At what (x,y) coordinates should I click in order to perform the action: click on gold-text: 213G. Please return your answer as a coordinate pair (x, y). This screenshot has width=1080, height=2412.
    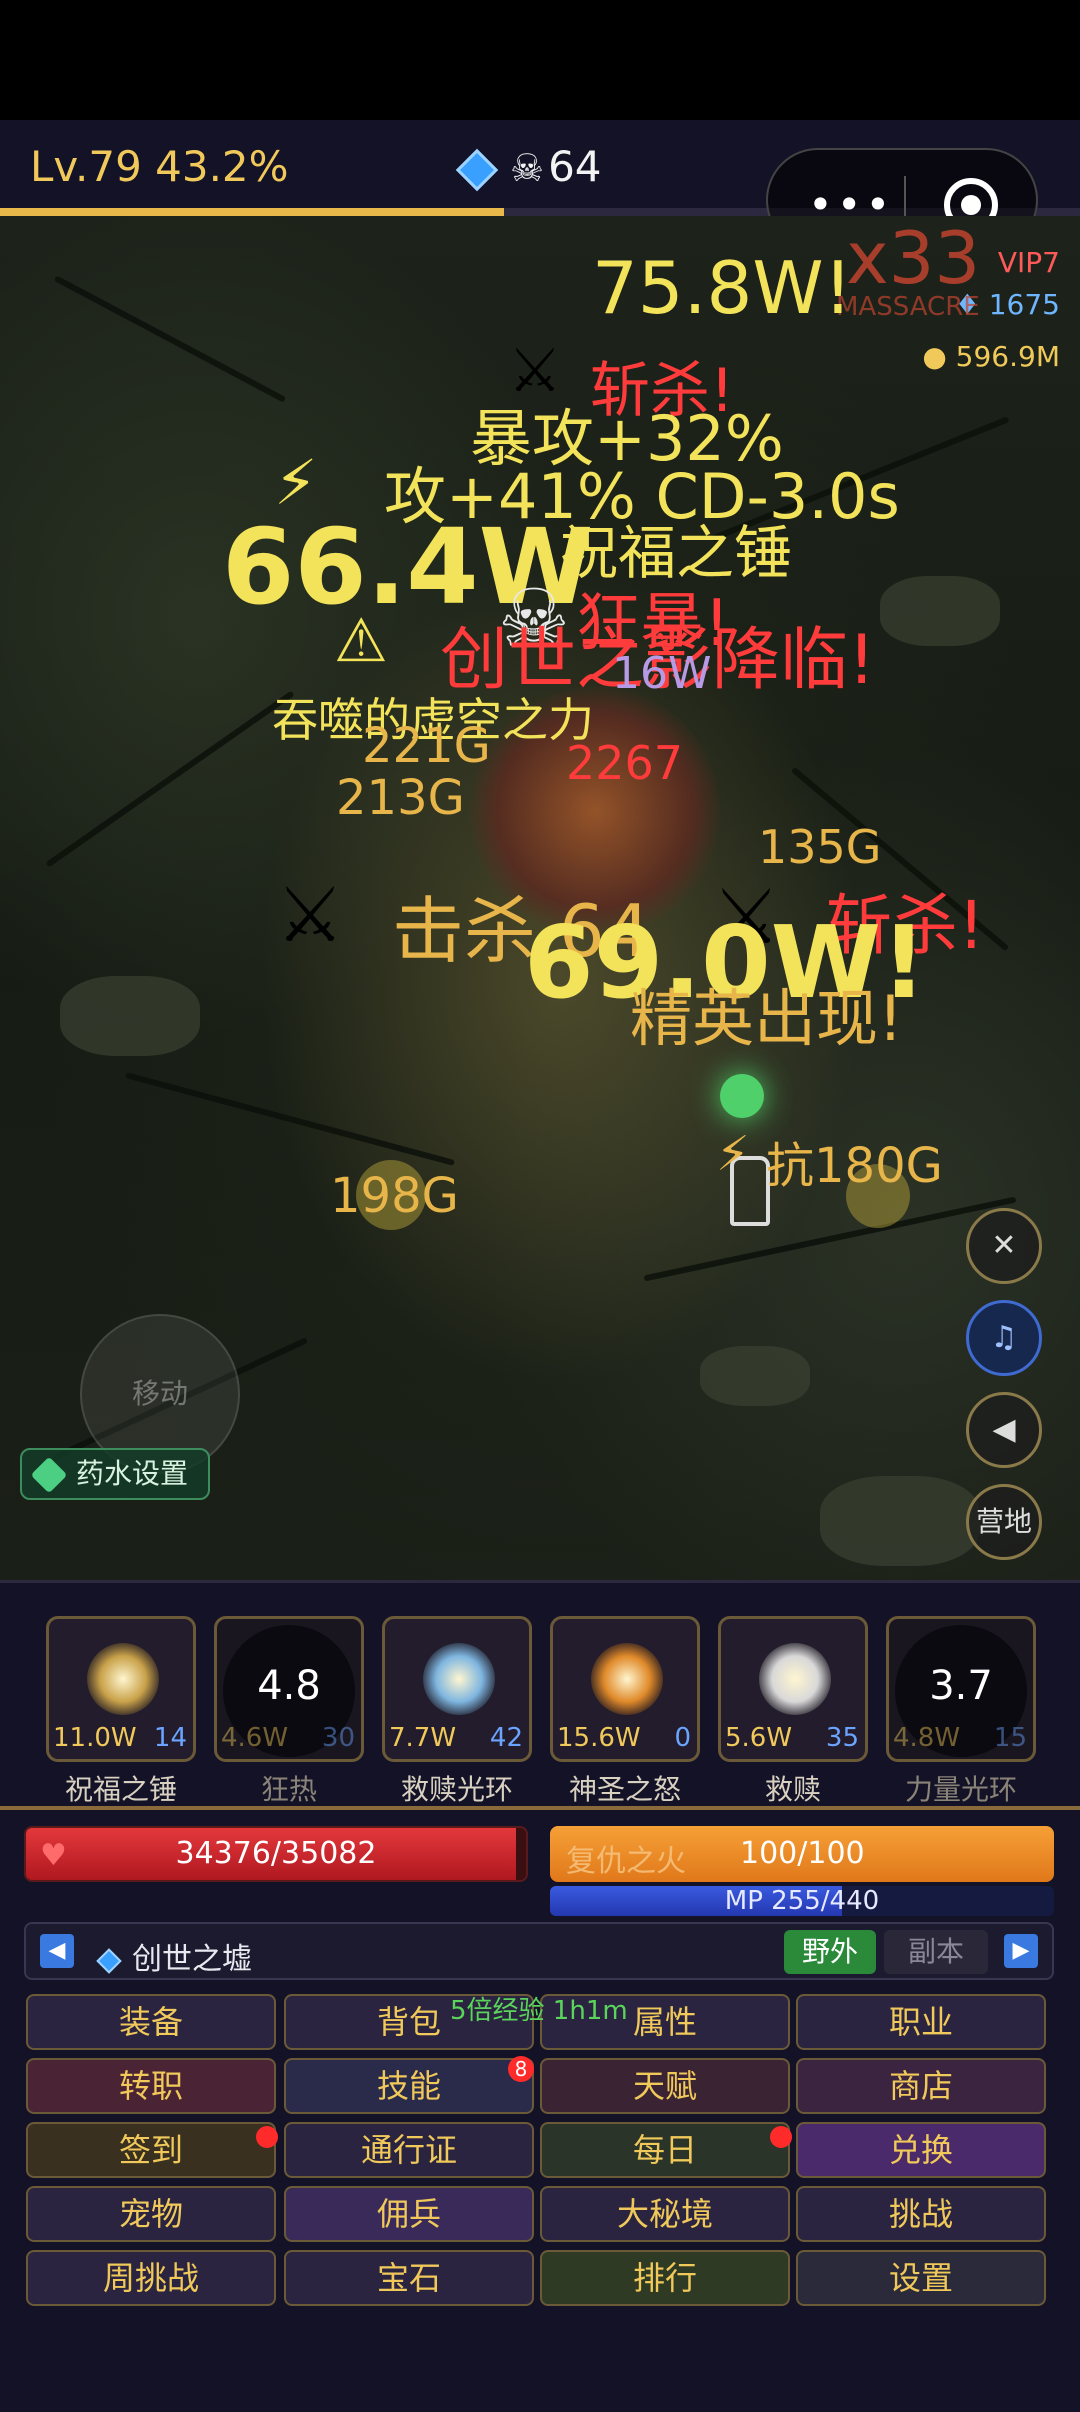
    Looking at the image, I should click on (400, 798).